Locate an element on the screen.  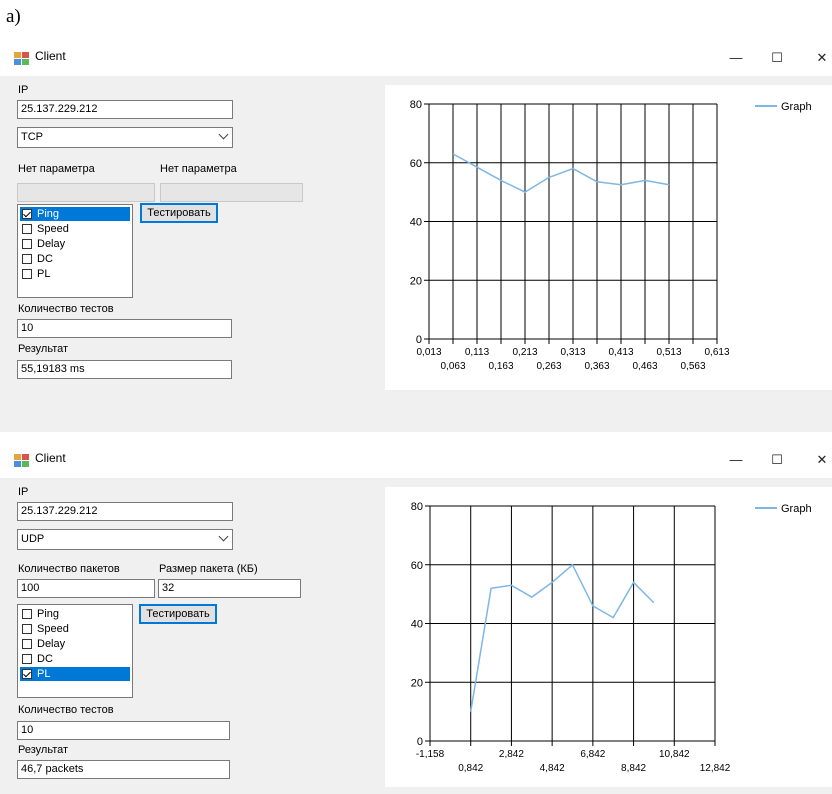
x-tick-label: 0,263 is located at coordinates (548, 366).